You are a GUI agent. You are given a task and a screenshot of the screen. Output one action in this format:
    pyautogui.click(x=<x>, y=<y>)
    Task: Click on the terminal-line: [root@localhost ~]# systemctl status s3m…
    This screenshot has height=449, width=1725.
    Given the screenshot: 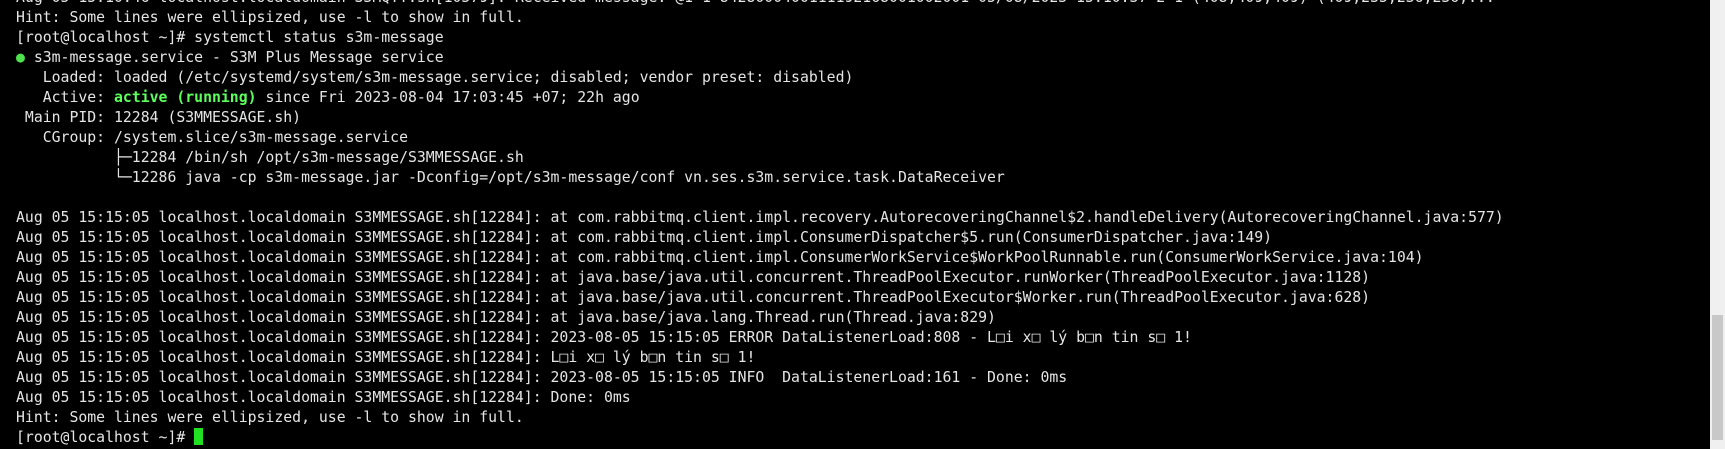 What is the action you would take?
    pyautogui.click(x=230, y=37)
    